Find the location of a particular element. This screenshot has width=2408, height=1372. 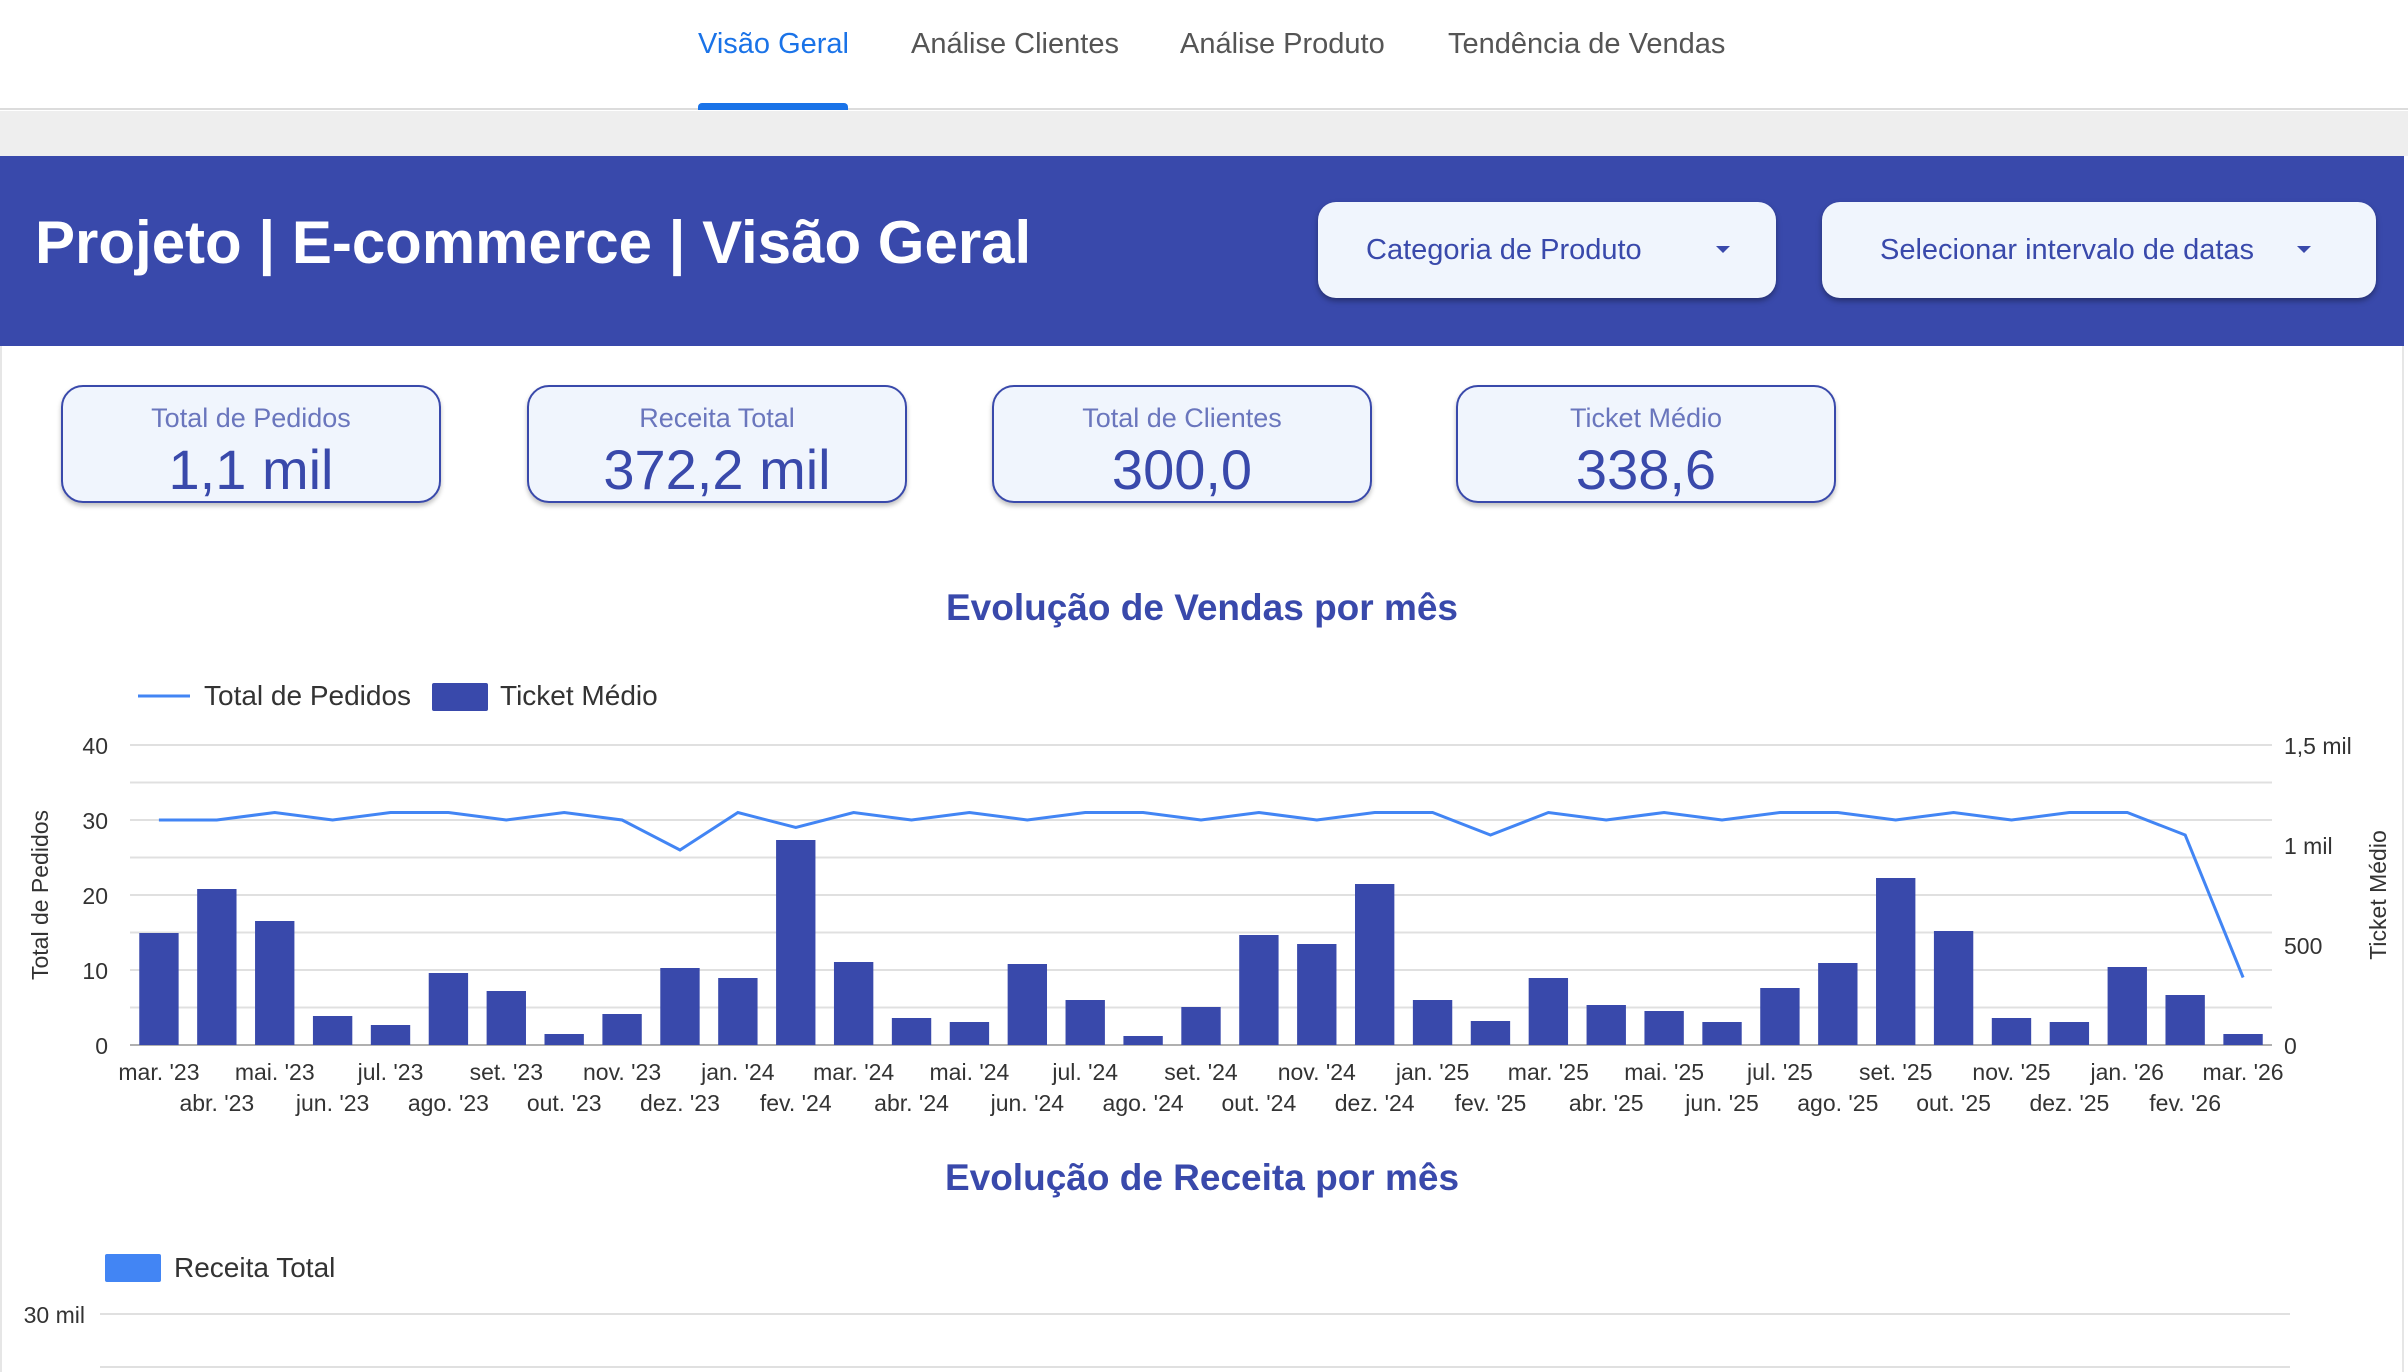

x-tick-label: ago. '24 is located at coordinates (1143, 1103).